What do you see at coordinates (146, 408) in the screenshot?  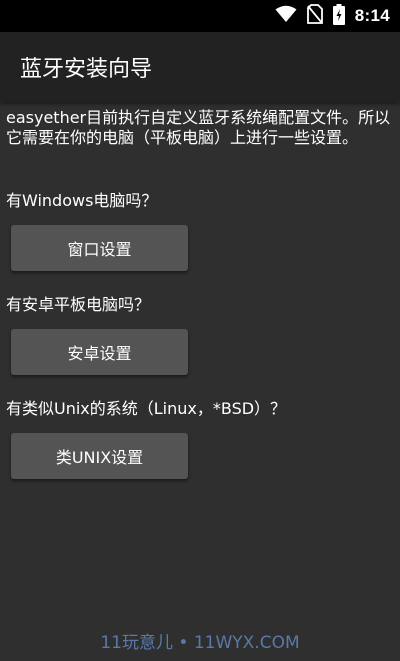 I see `question-unix: 有类似Unix的系统（Linux，*BSD）？` at bounding box center [146, 408].